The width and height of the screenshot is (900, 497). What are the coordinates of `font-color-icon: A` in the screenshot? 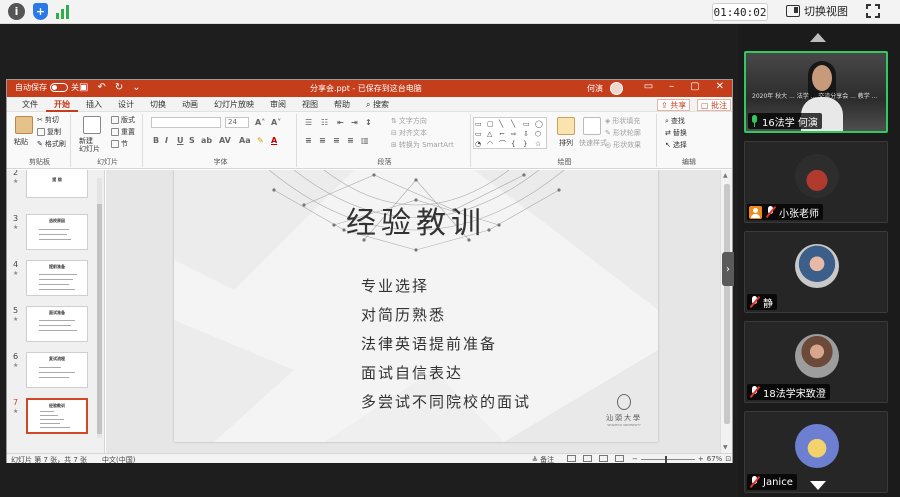 It's located at (274, 140).